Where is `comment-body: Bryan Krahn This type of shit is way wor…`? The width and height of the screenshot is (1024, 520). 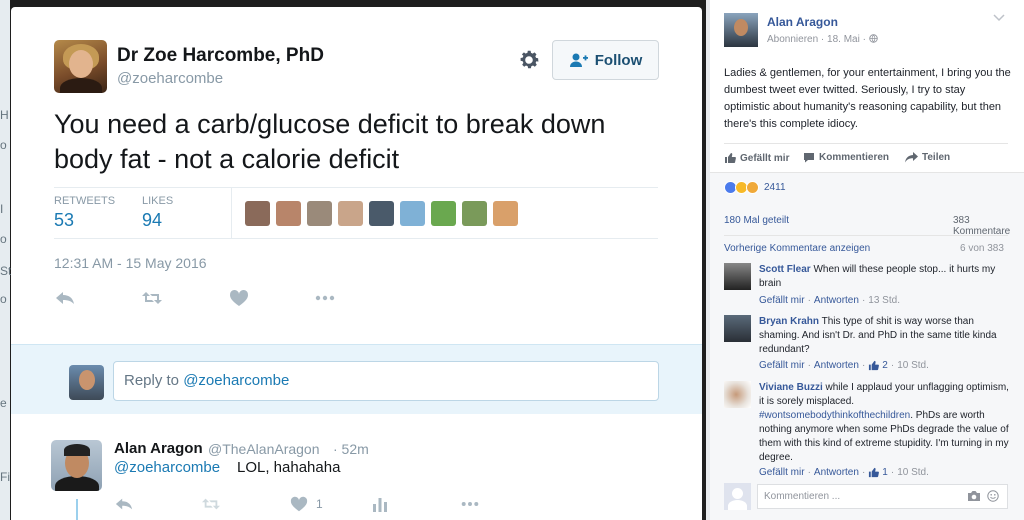 comment-body: Bryan Krahn This type of shit is way wor… is located at coordinates (884, 336).